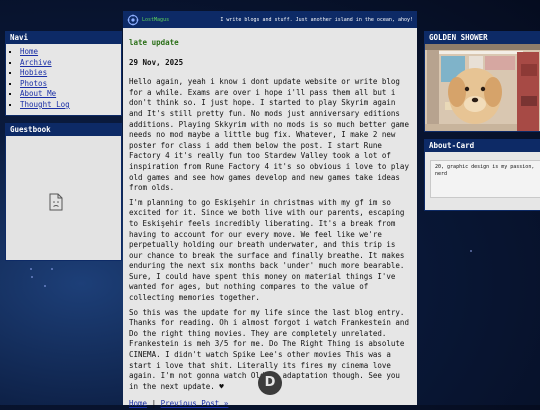 The height and width of the screenshot is (410, 540). What do you see at coordinates (154, 42) in the screenshot?
I see `post-title: late update` at bounding box center [154, 42].